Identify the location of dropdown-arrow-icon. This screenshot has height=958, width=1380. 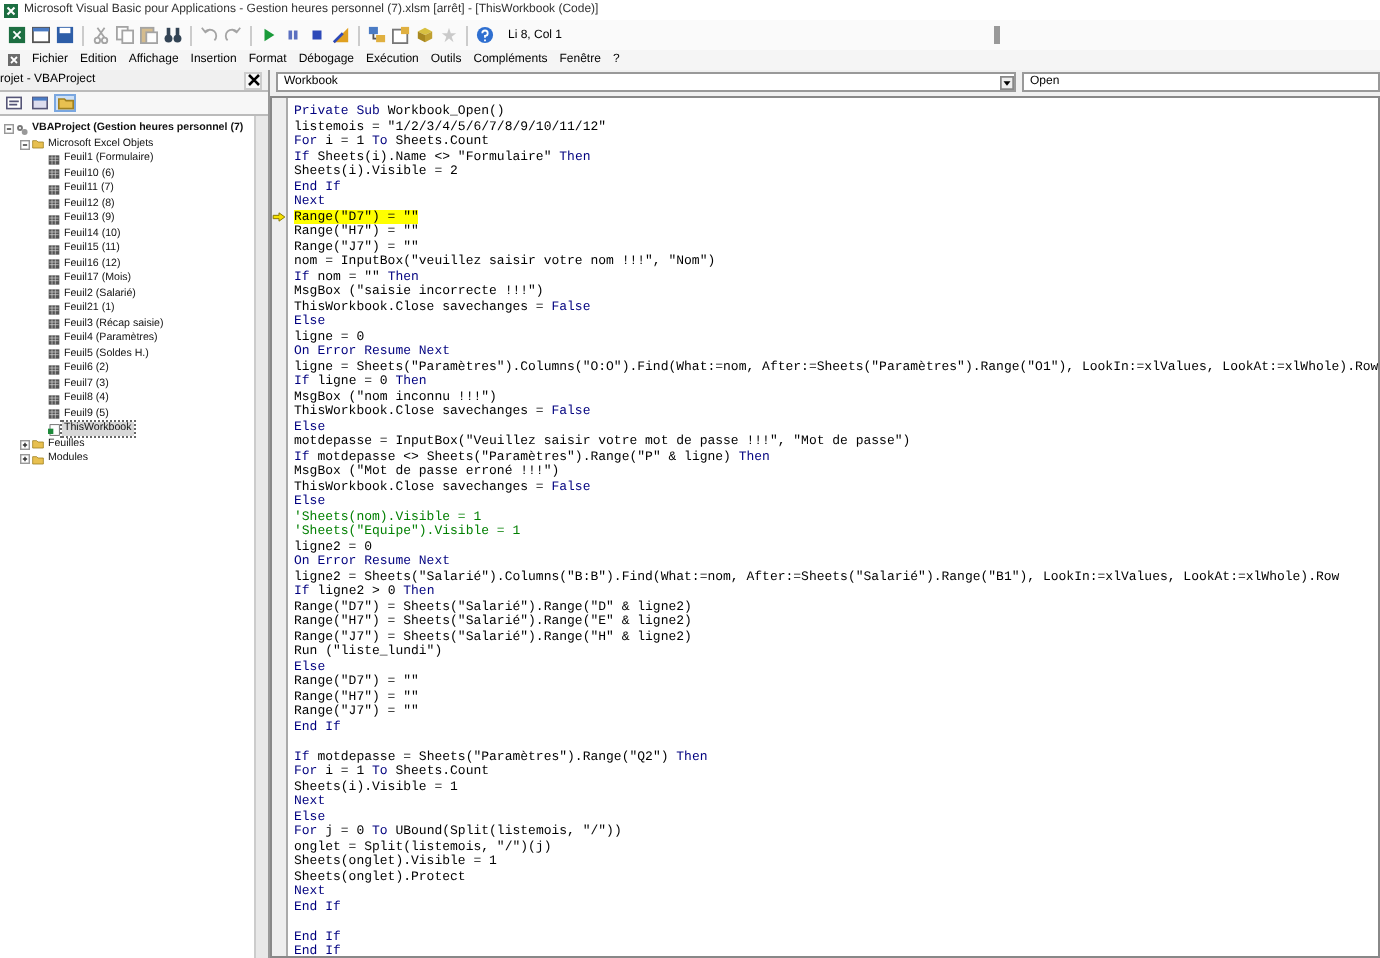
(1007, 82).